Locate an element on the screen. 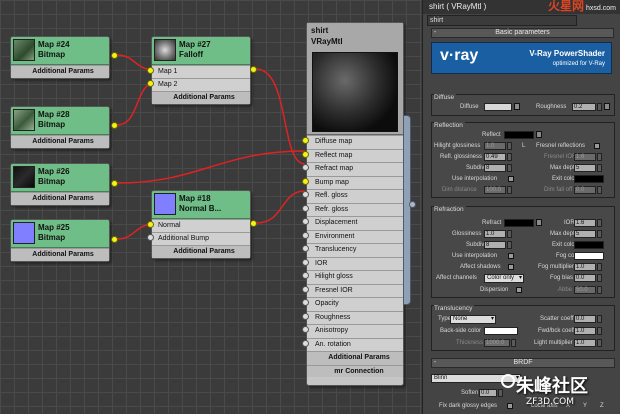 This screenshot has height=414, width=620. fog-multiplier-spinner is located at coordinates (599, 267).